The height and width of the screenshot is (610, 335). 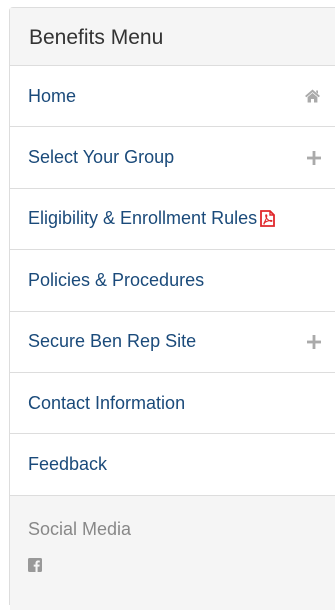 What do you see at coordinates (172, 97) in the screenshot?
I see `menu-item-home: Home` at bounding box center [172, 97].